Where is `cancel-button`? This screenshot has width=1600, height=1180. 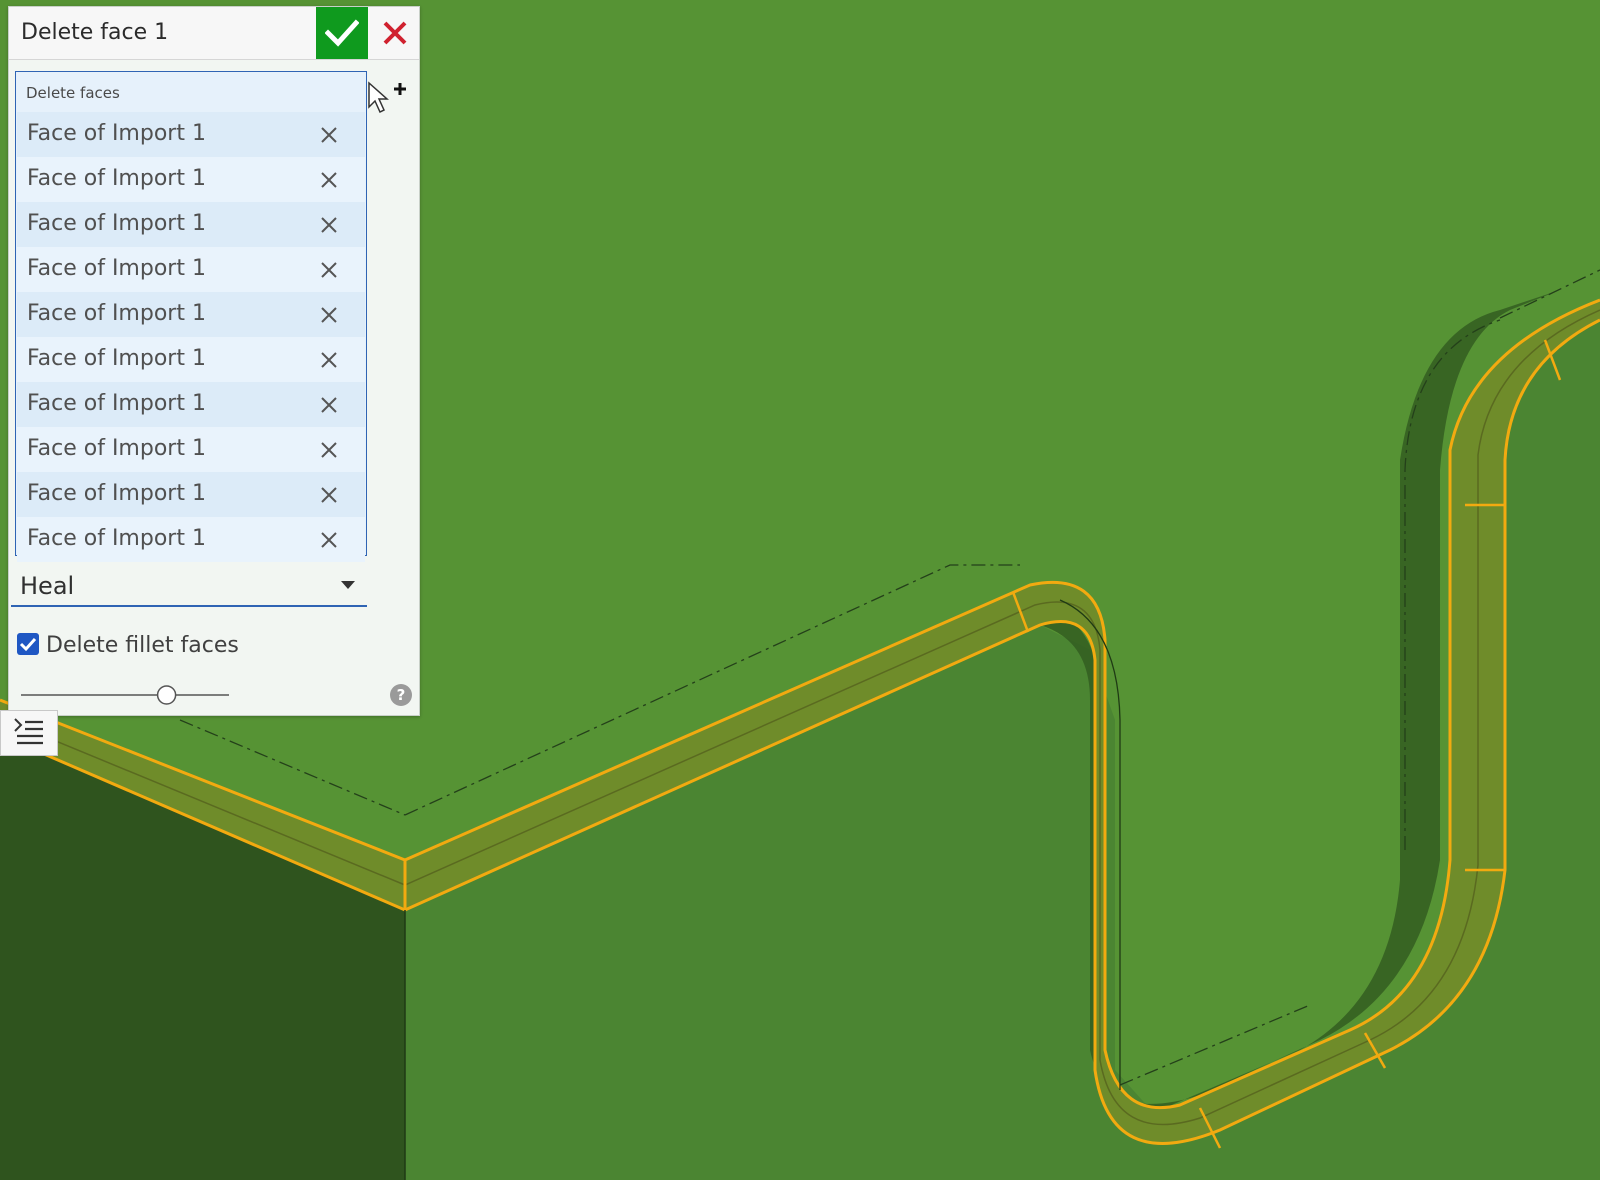 cancel-button is located at coordinates (394, 33).